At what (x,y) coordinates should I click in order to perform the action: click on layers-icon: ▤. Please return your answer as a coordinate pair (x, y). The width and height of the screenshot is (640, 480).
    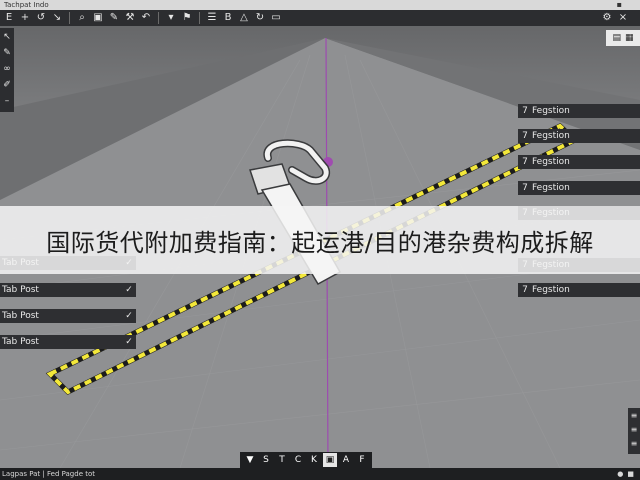
    Looking at the image, I should click on (616, 38).